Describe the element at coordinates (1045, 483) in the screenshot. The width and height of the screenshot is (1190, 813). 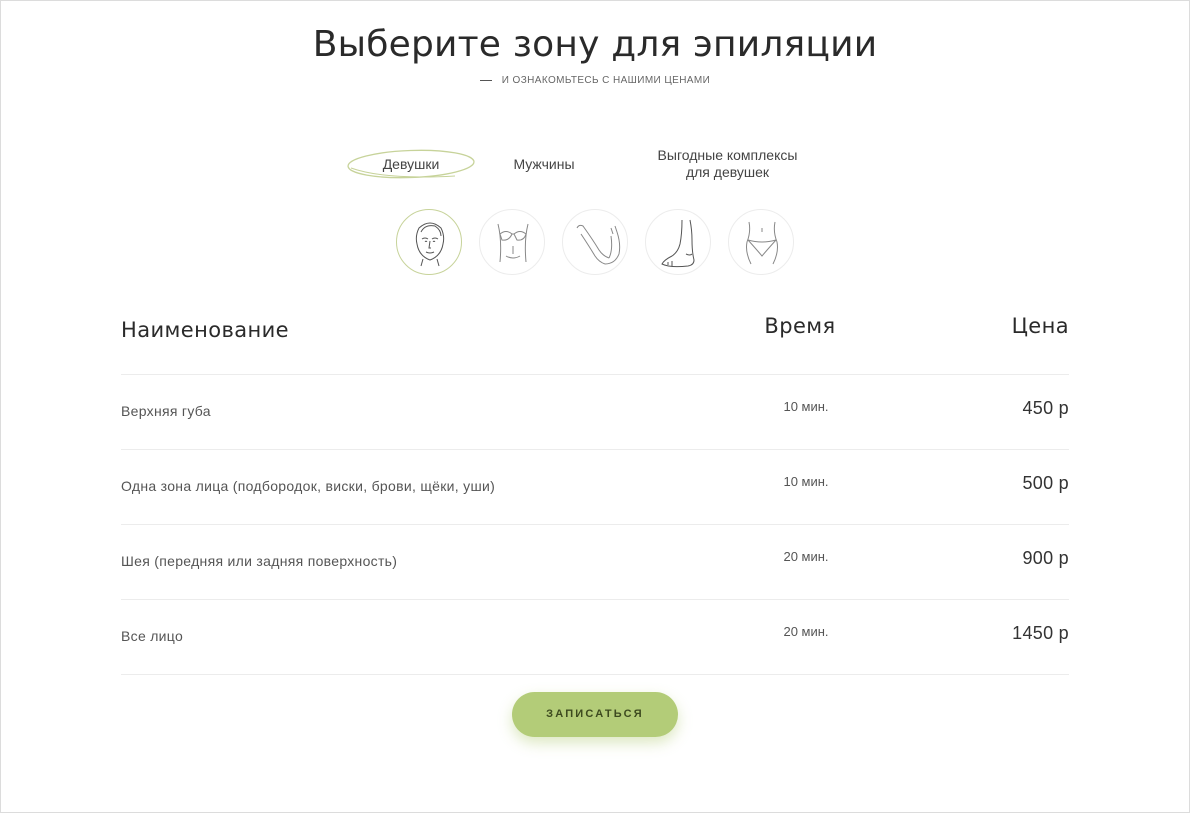
I see `row-2-price: 500 р` at that location.